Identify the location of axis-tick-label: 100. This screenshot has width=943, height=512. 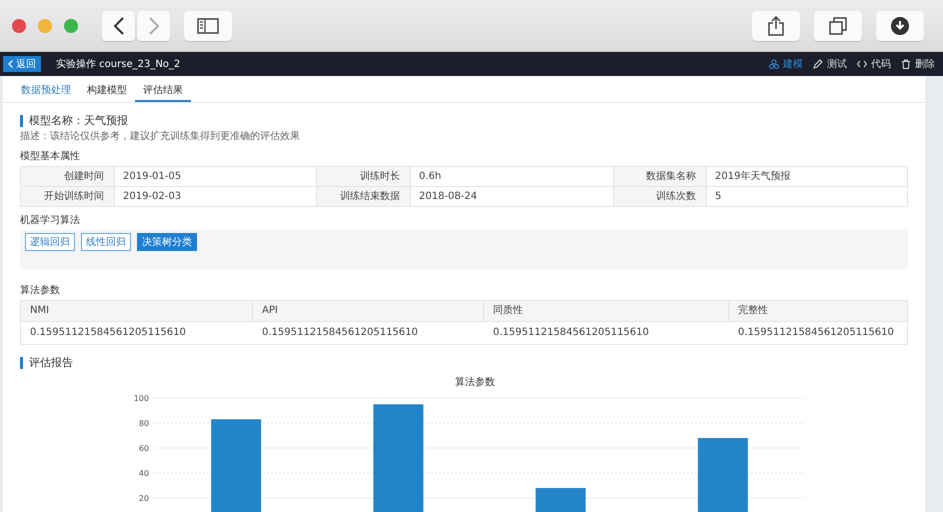
(141, 398).